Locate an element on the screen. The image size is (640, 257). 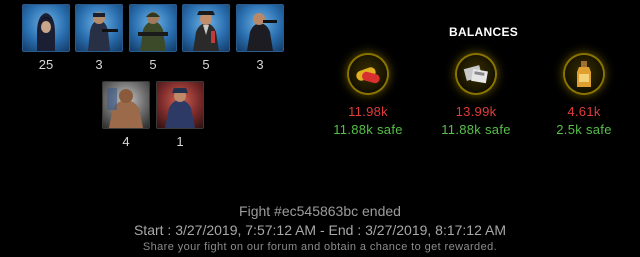
resource-pills: 11.98k 11.88k safe is located at coordinates (368, 96).